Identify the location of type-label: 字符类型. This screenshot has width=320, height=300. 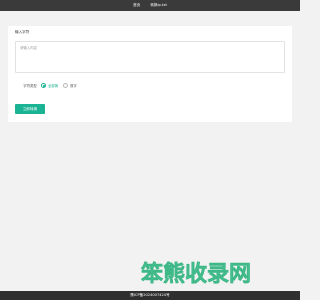
(30, 86).